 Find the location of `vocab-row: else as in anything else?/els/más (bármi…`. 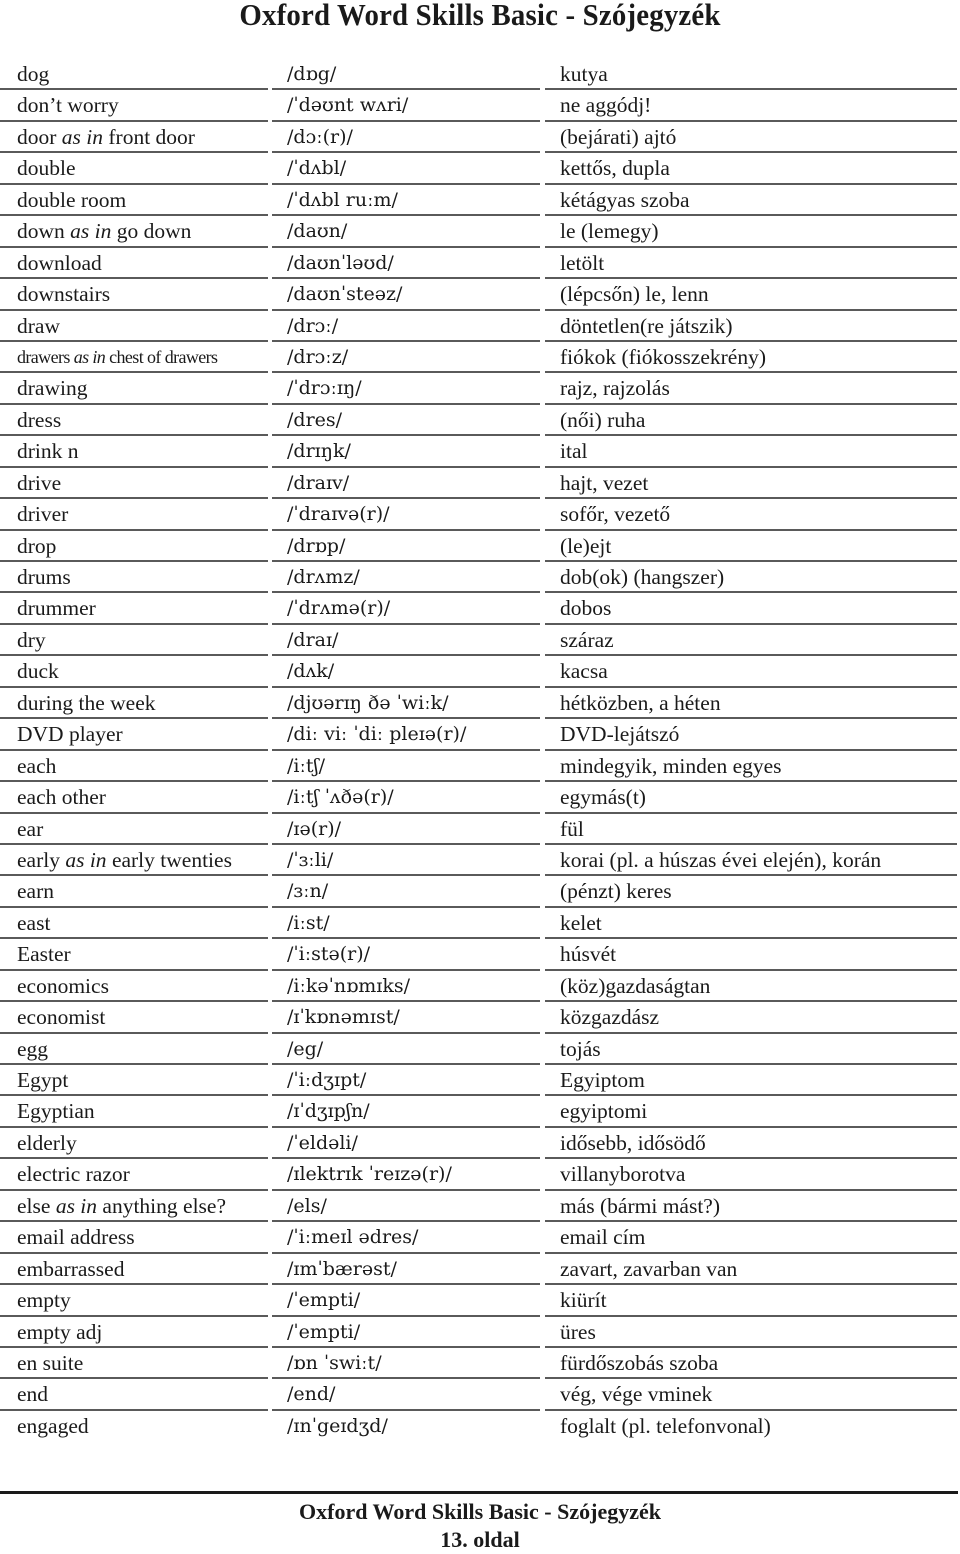

vocab-row: else as in anything else?/els/más (bármi… is located at coordinates (480, 1207).